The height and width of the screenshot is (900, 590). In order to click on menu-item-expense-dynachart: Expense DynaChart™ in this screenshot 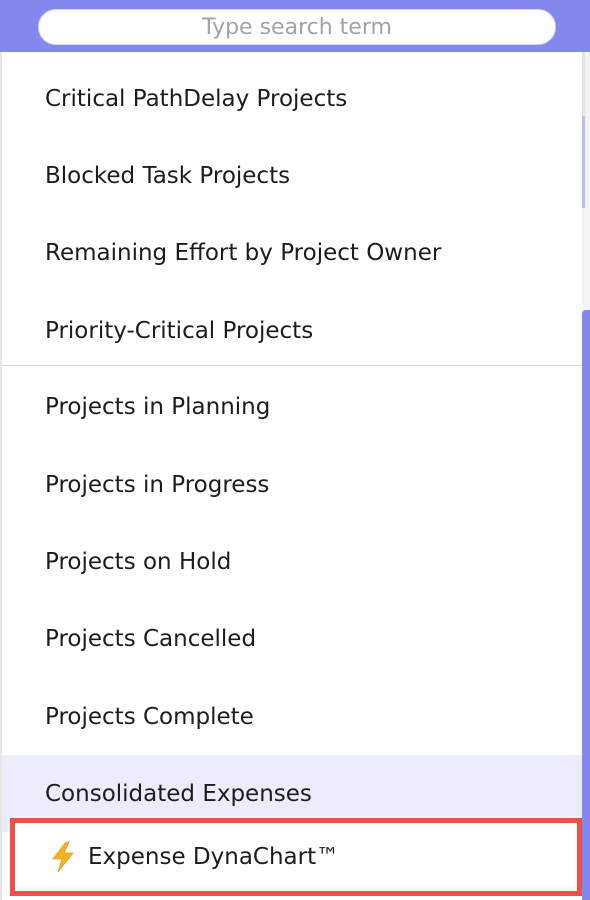, I will do `click(296, 857)`.